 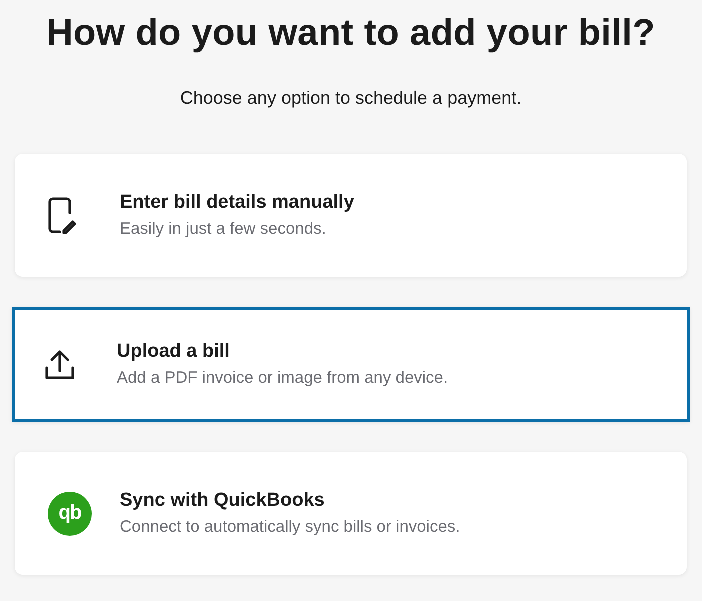 What do you see at coordinates (237, 203) in the screenshot?
I see `option-title: Enter bill details manually` at bounding box center [237, 203].